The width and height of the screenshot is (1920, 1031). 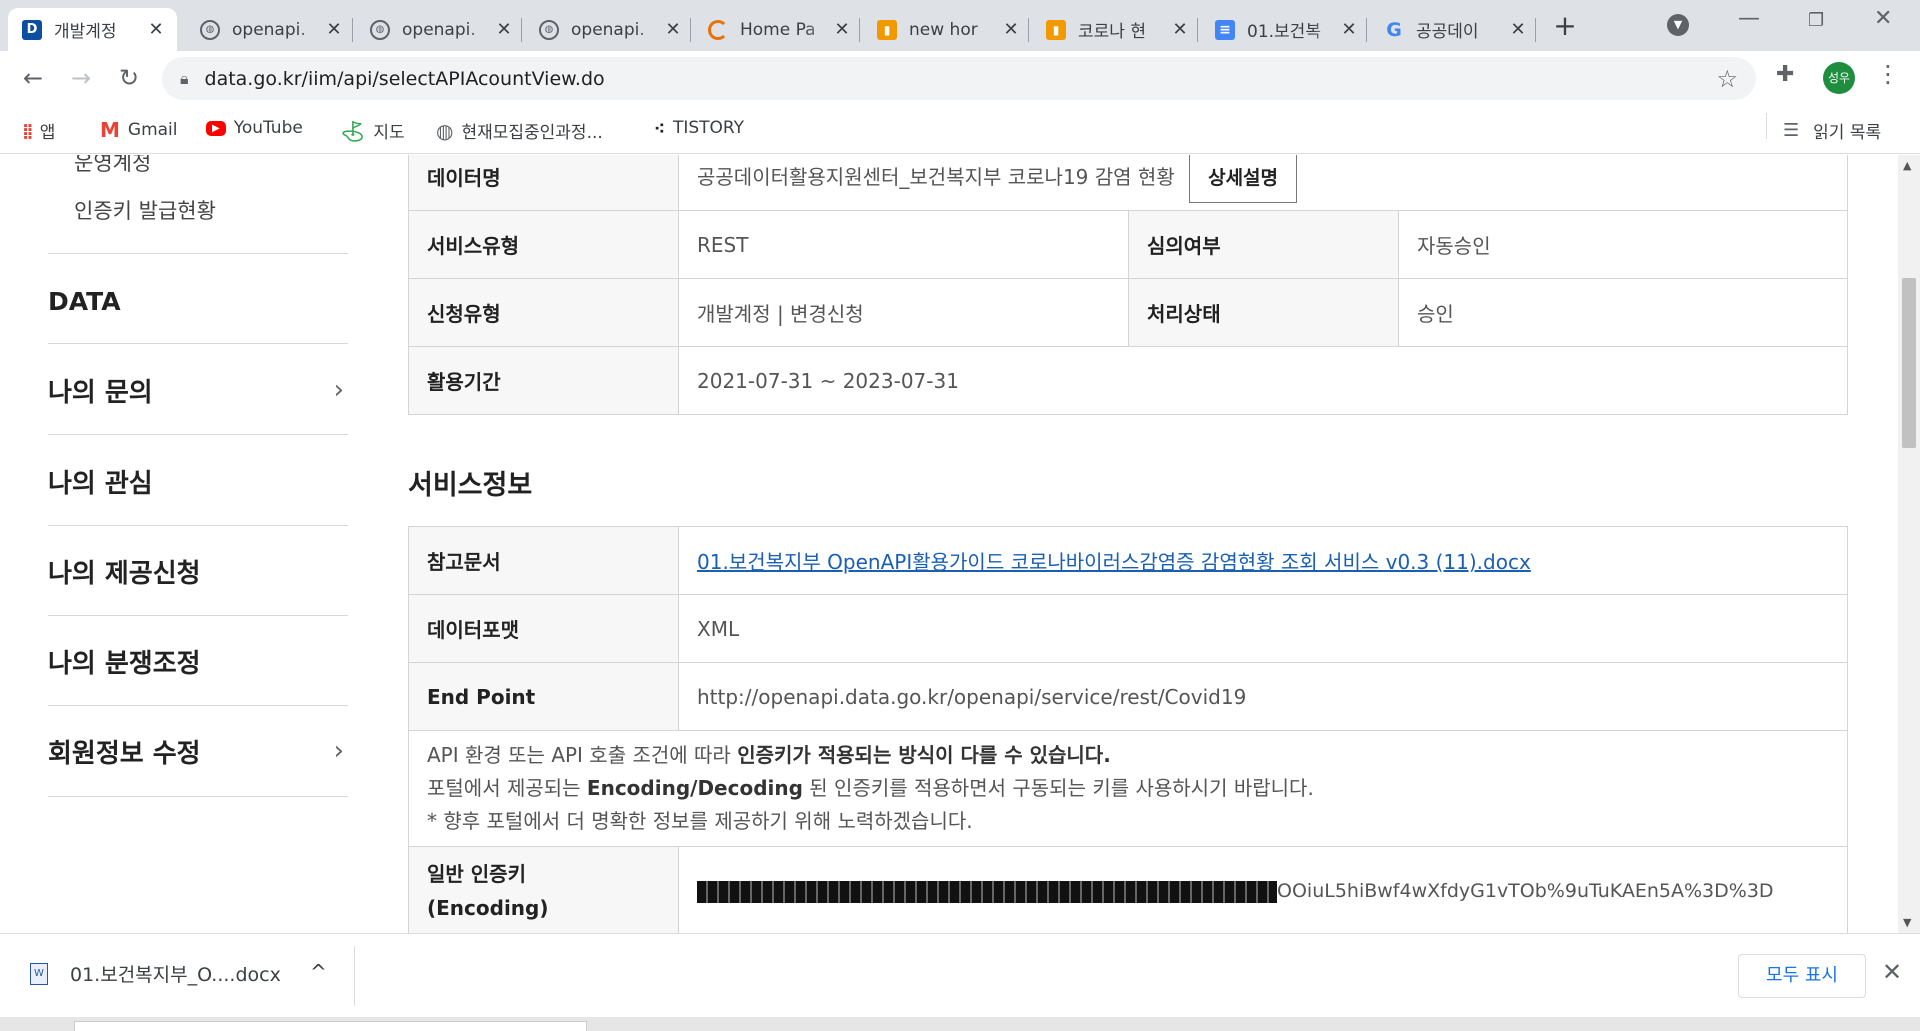 What do you see at coordinates (210, 29) in the screenshot?
I see `globe-icon: ◍` at bounding box center [210, 29].